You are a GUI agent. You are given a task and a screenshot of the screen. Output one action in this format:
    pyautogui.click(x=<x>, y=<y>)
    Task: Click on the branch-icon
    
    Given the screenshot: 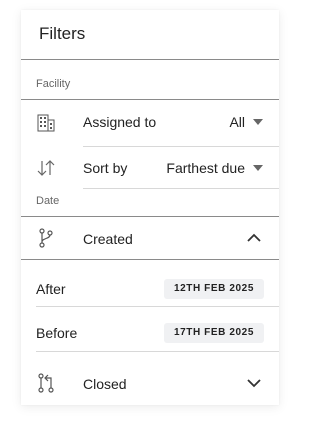 What is the action you would take?
    pyautogui.click(x=46, y=238)
    